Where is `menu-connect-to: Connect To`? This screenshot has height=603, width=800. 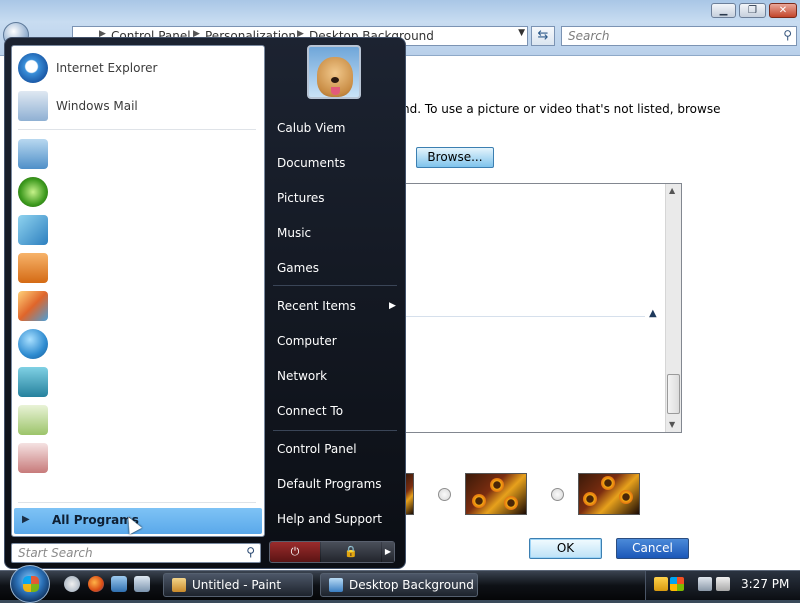 menu-connect-to: Connect To is located at coordinates (310, 411).